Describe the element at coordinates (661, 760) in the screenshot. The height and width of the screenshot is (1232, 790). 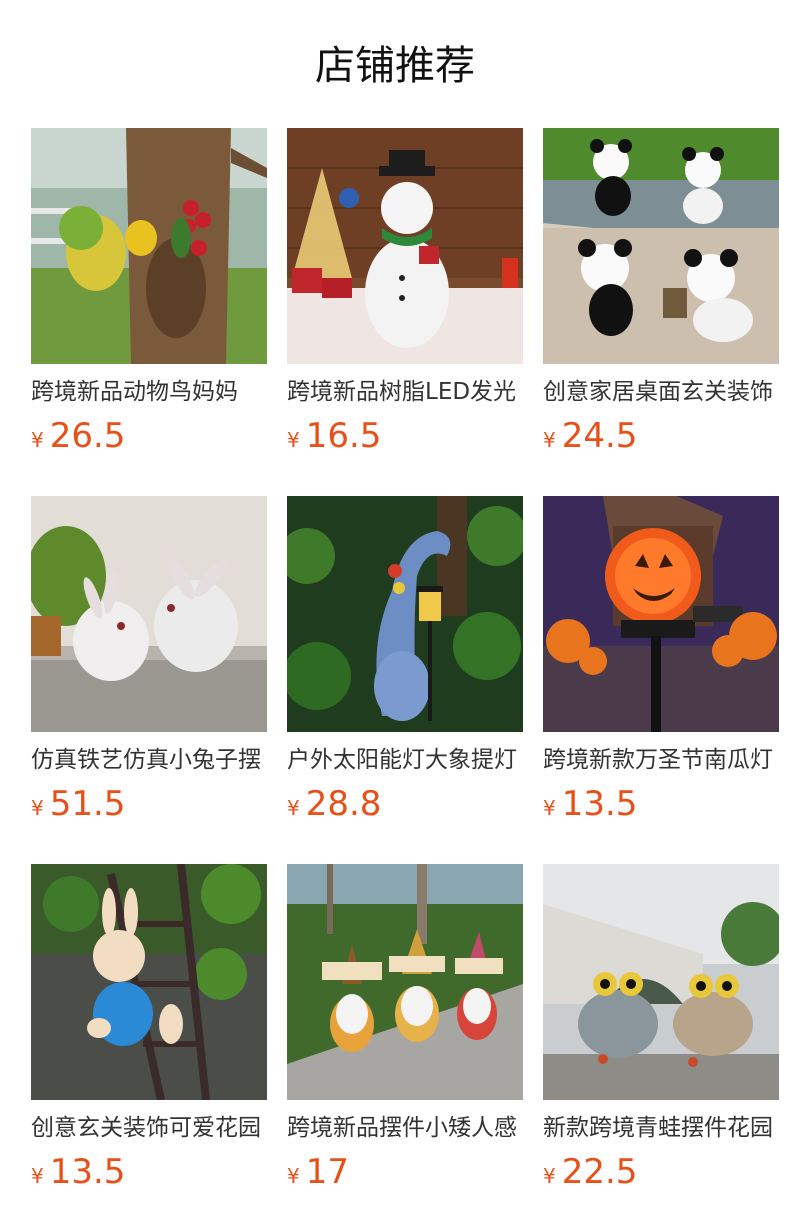
I see `product-name: 跨境新款万圣节南瓜灯` at that location.